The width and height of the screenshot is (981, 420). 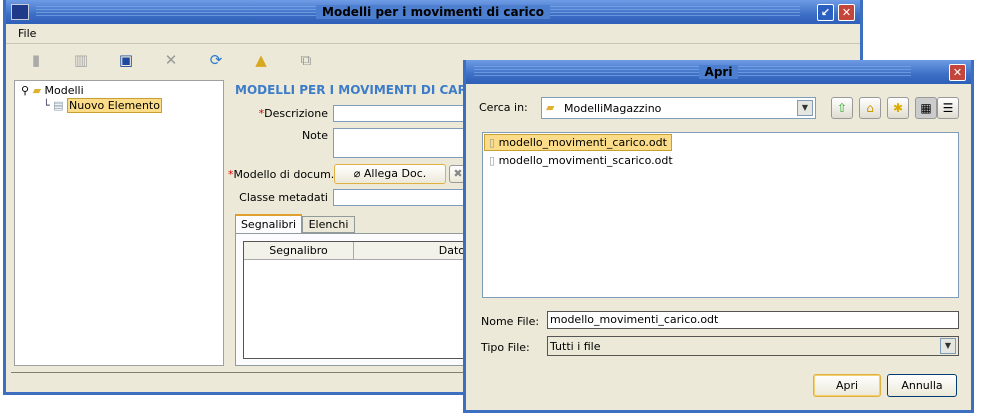 I want to click on dialog-title-bar: Apri ✕, so click(x=718, y=72).